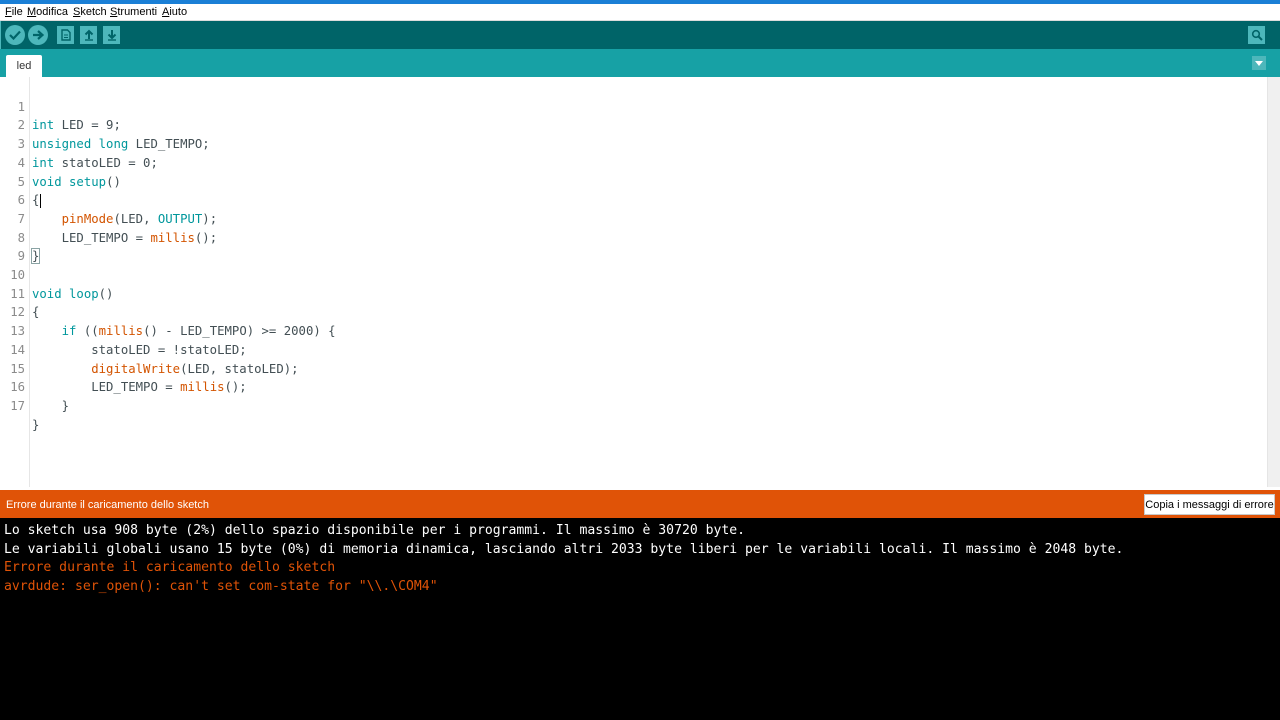 This screenshot has width=1280, height=720. I want to click on code-line: 15 LED_TEMPO = millis();, so click(631, 368).